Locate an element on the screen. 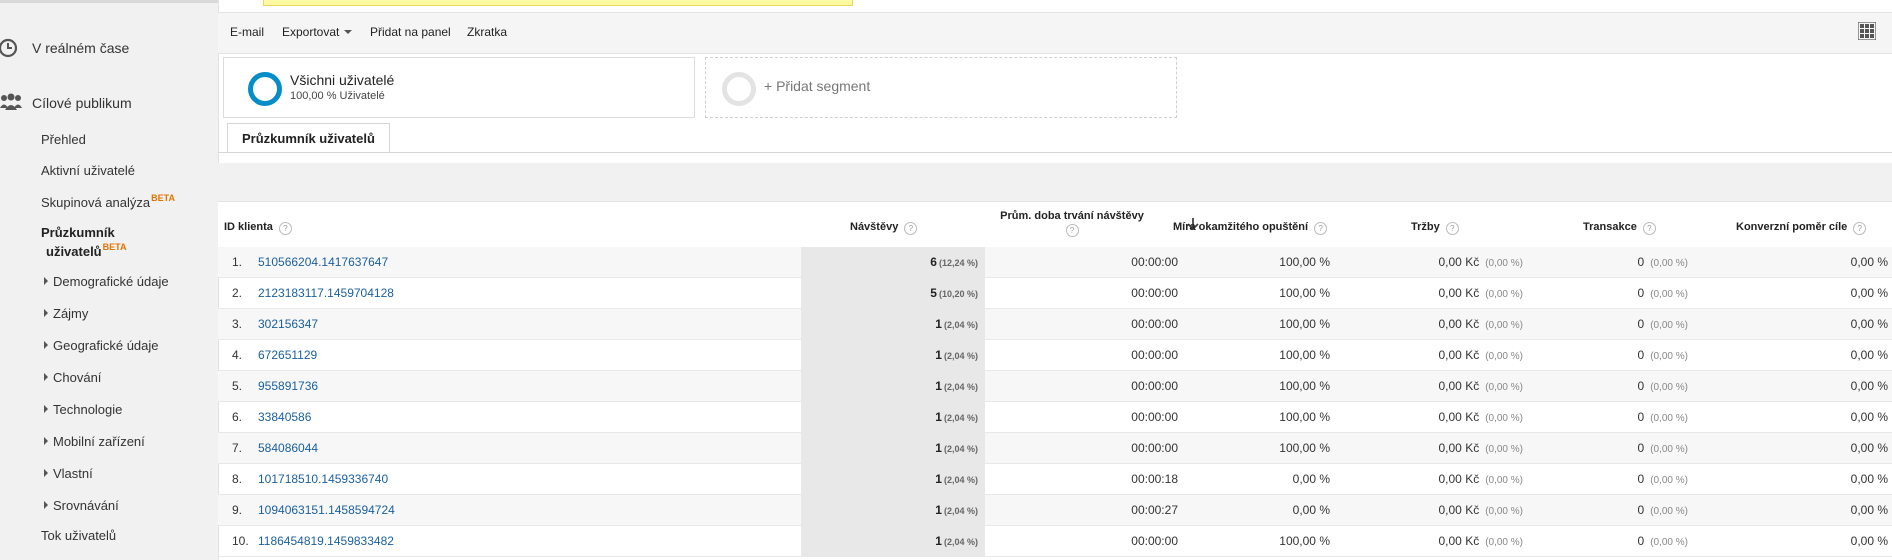 The height and width of the screenshot is (560, 1892). sidebar-item-label: Zájmy is located at coordinates (71, 313).